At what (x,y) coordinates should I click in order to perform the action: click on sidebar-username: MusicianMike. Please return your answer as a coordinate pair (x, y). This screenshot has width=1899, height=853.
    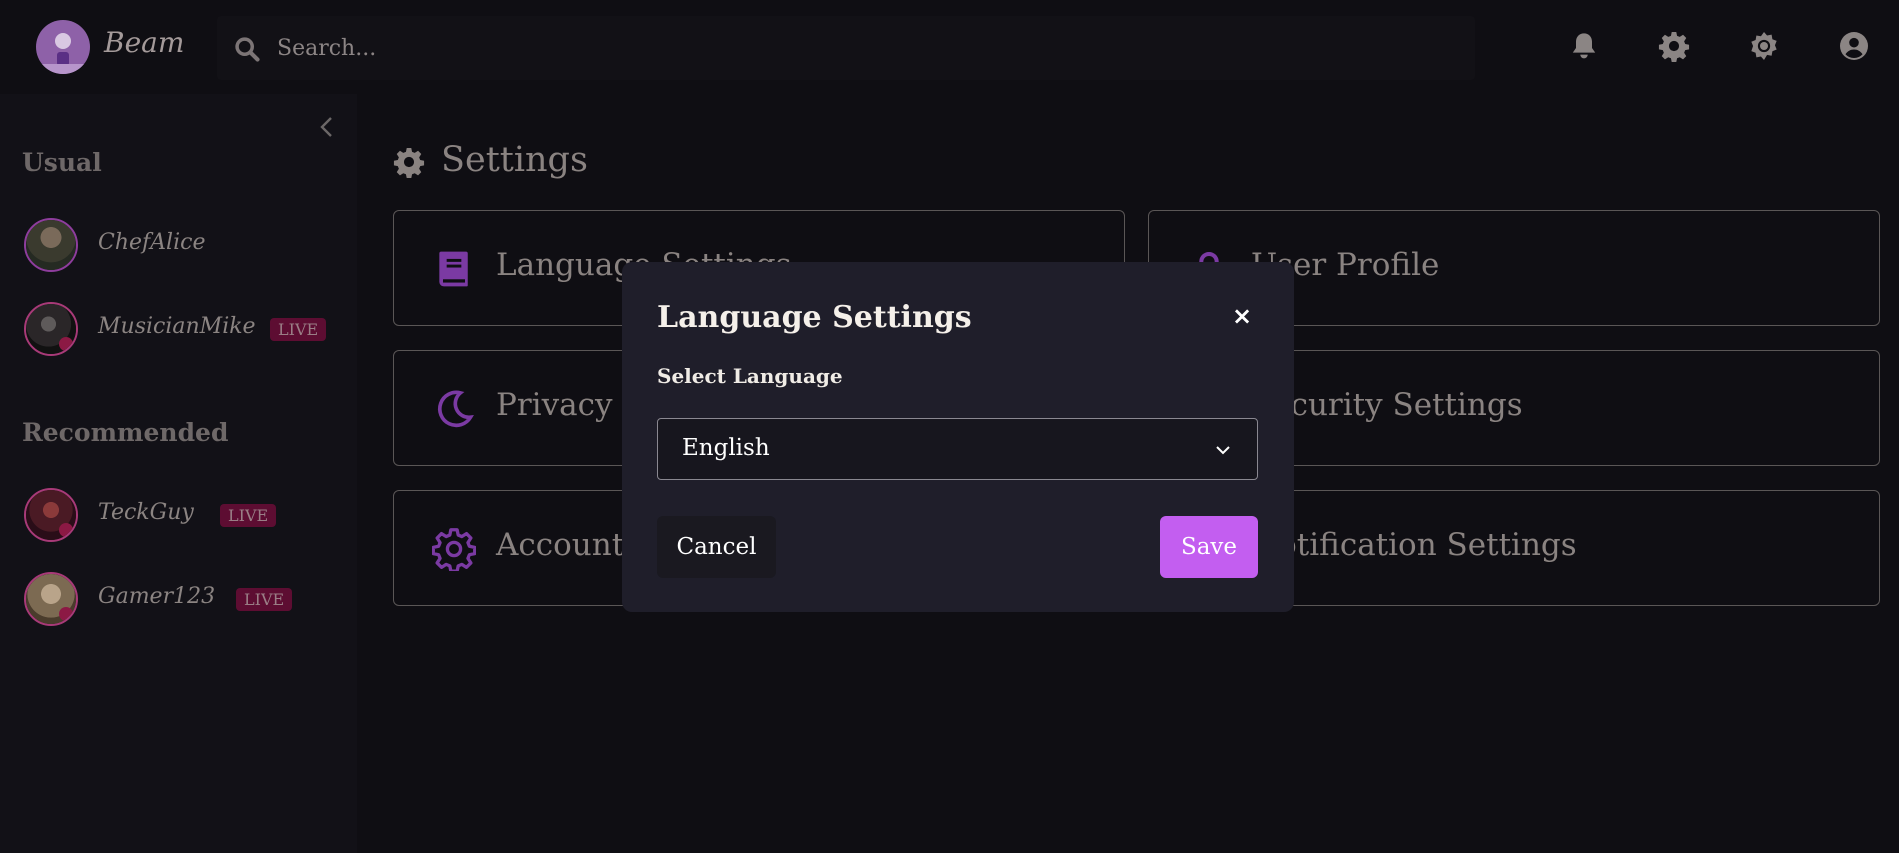
    Looking at the image, I should click on (177, 326).